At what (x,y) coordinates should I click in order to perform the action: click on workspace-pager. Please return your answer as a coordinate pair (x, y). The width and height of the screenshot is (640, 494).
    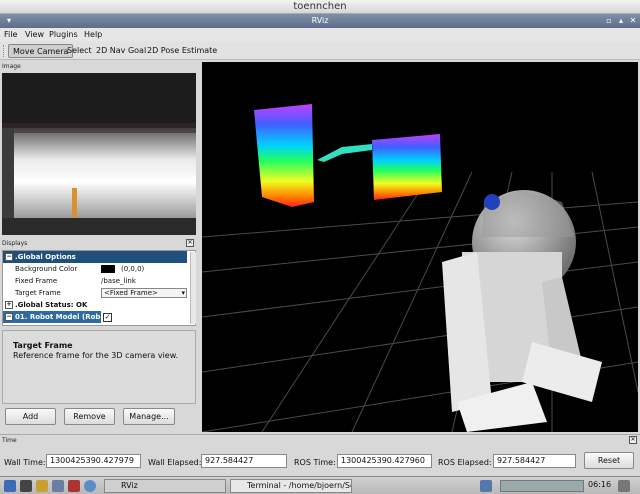
    Looking at the image, I should click on (542, 486).